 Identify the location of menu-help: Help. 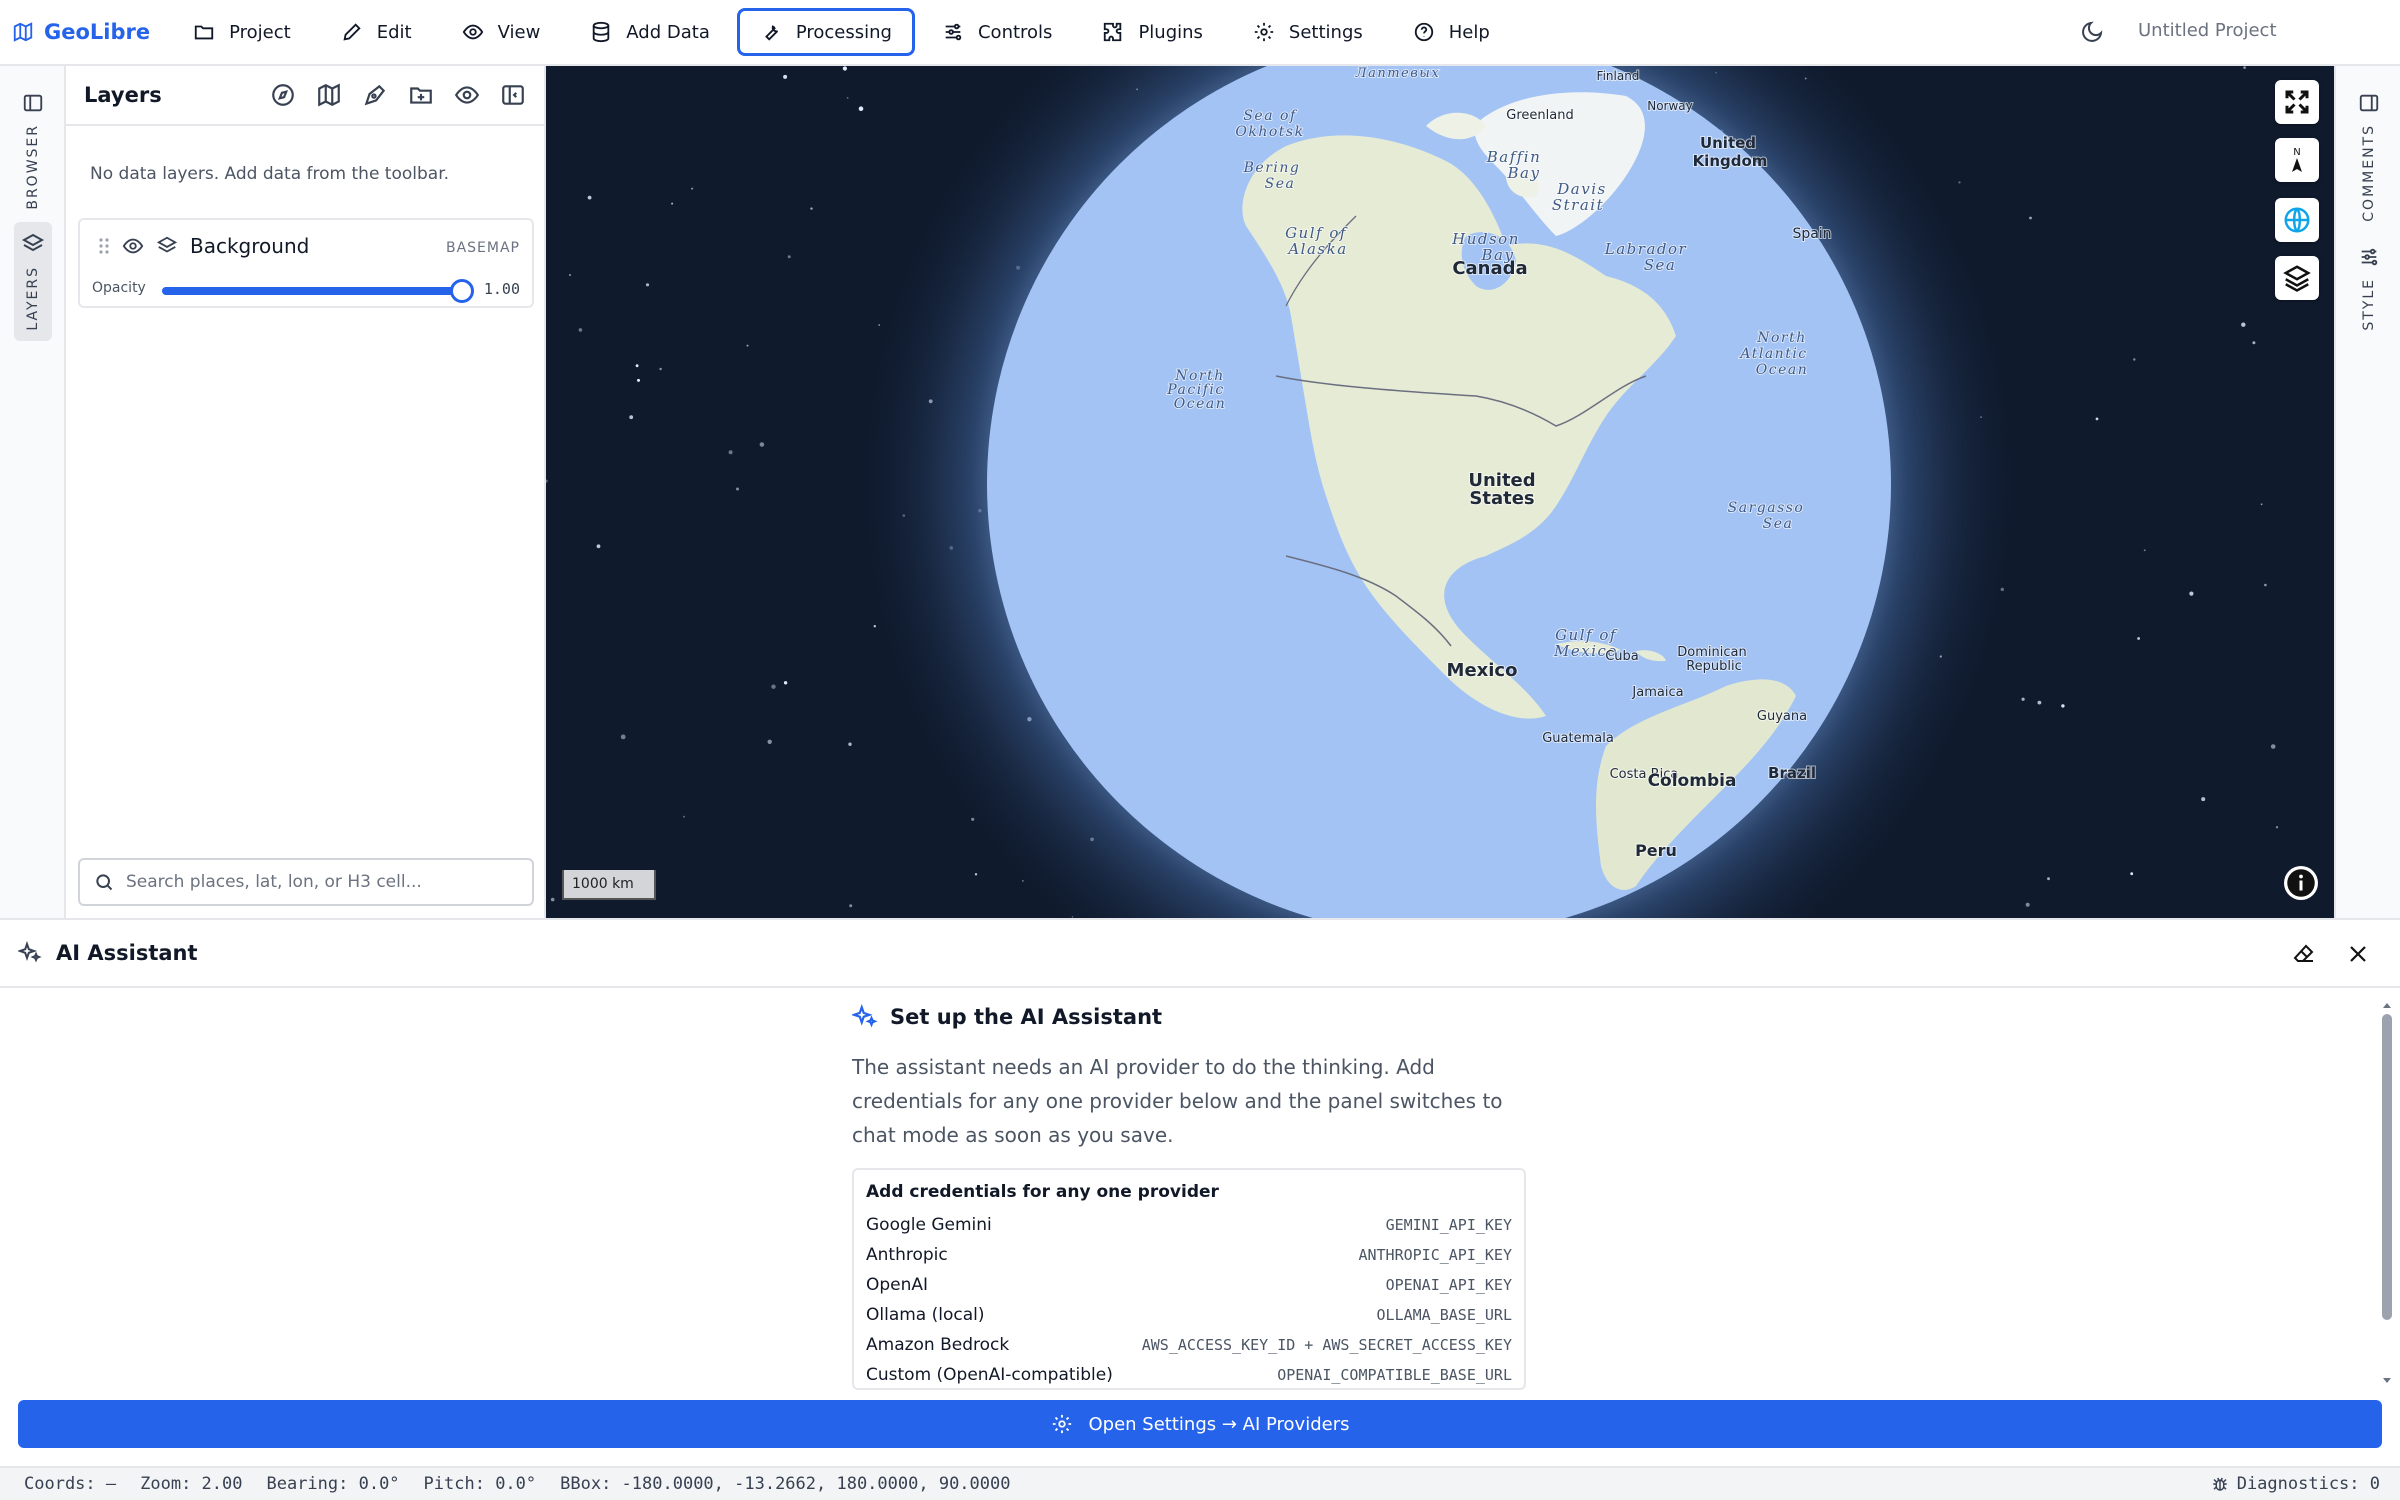
(1451, 32).